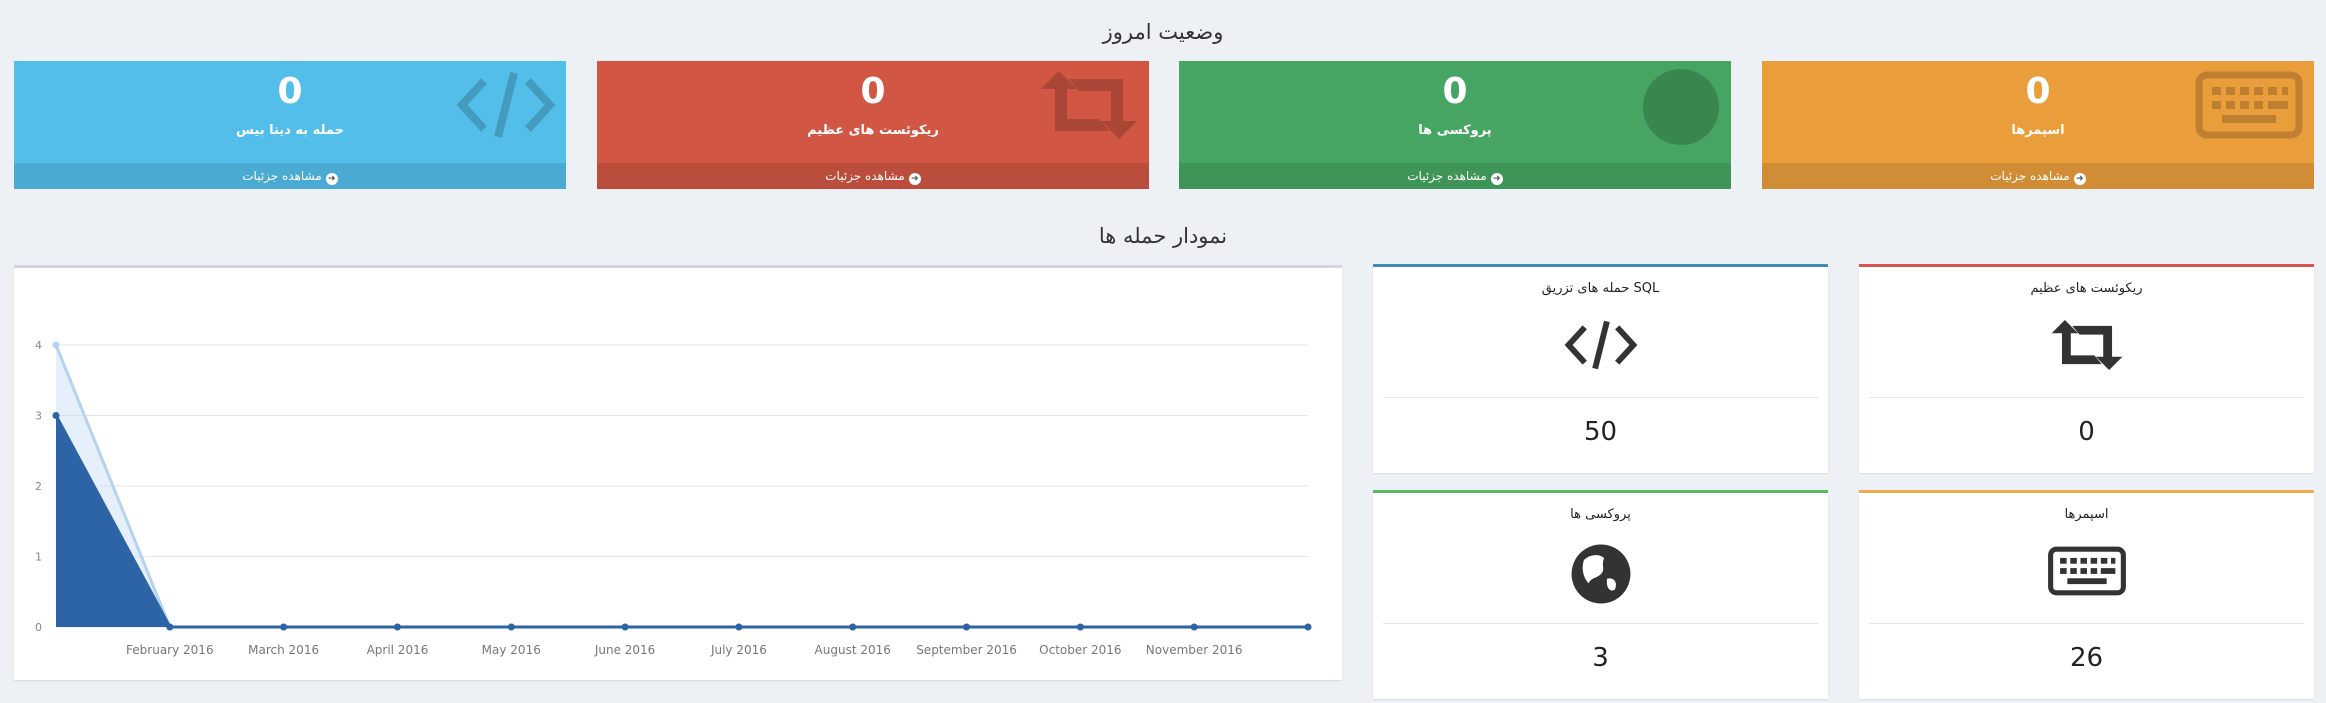 This screenshot has height=703, width=2326. I want to click on info-box-sql-injection: حمله های تزریق SQL 50, so click(1600, 368).